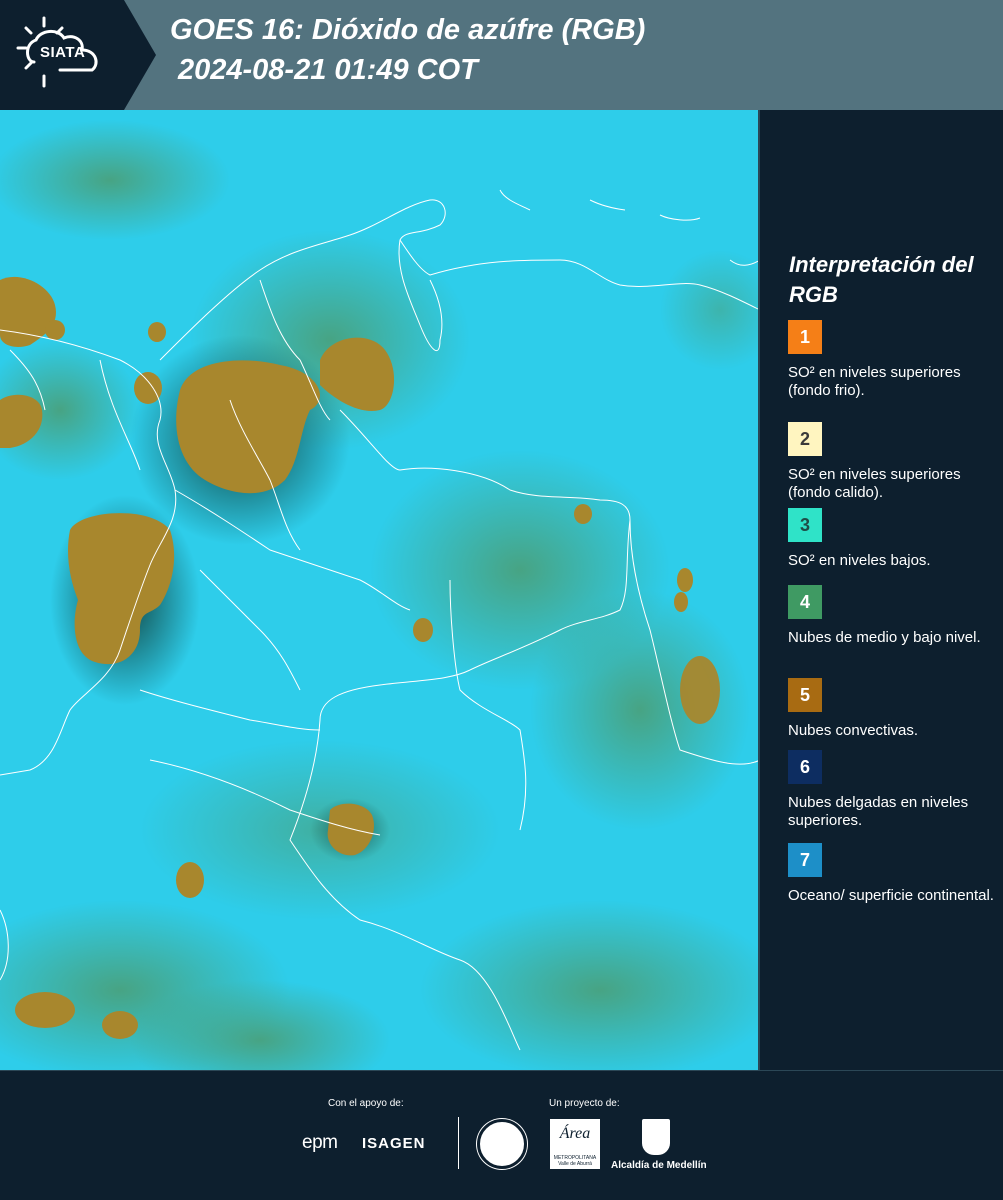  I want to click on page-title: GOES 16: Dióxido de azúfre (RGB), so click(408, 30).